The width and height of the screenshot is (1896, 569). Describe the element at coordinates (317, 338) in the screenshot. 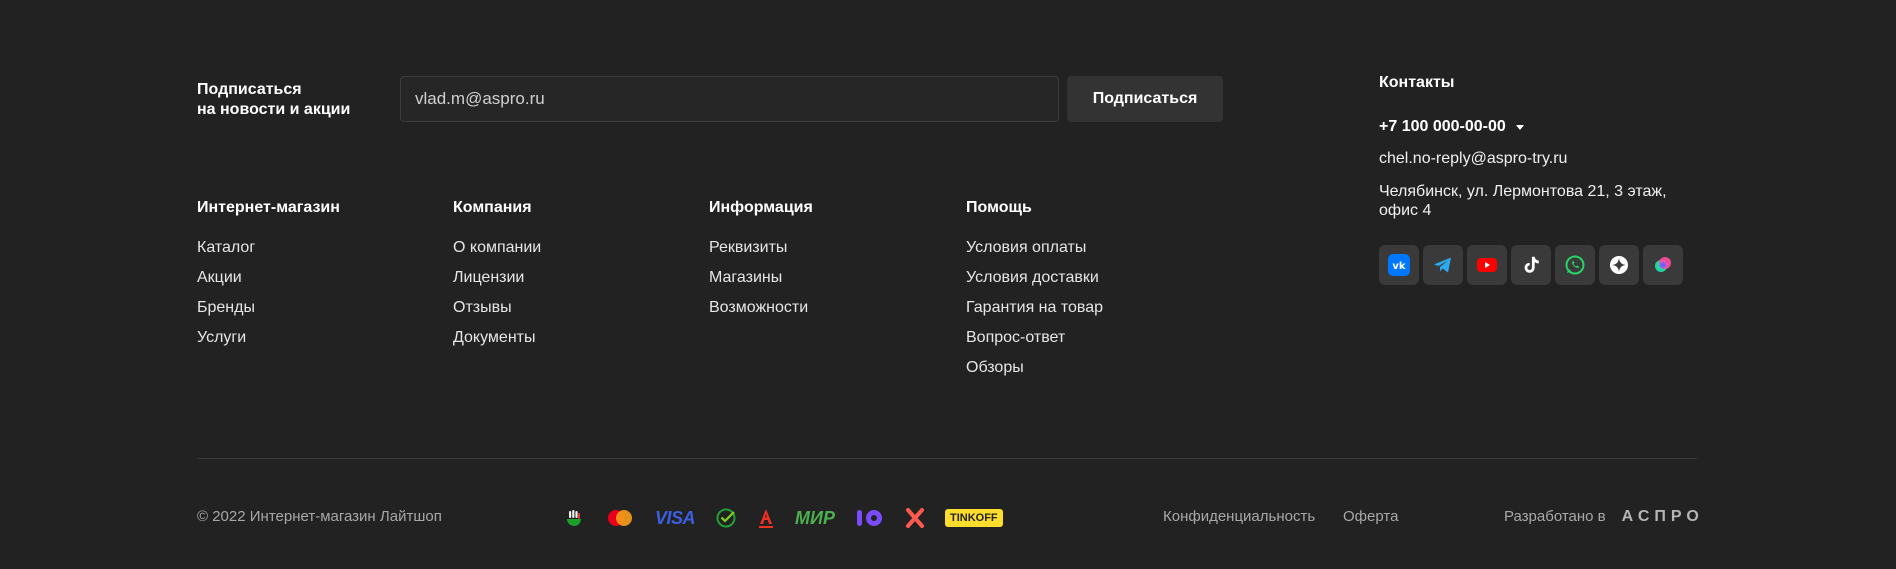

I see `menu-link-services: Услуги` at that location.